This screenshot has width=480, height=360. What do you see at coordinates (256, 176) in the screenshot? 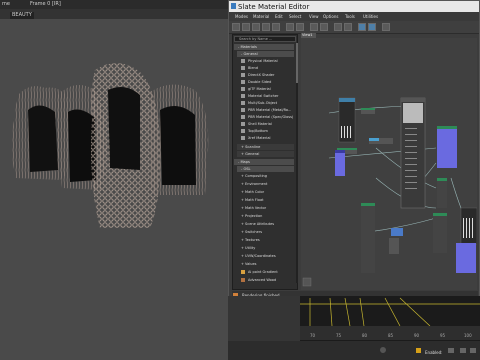
I see `item-label: Compositing` at bounding box center [256, 176].